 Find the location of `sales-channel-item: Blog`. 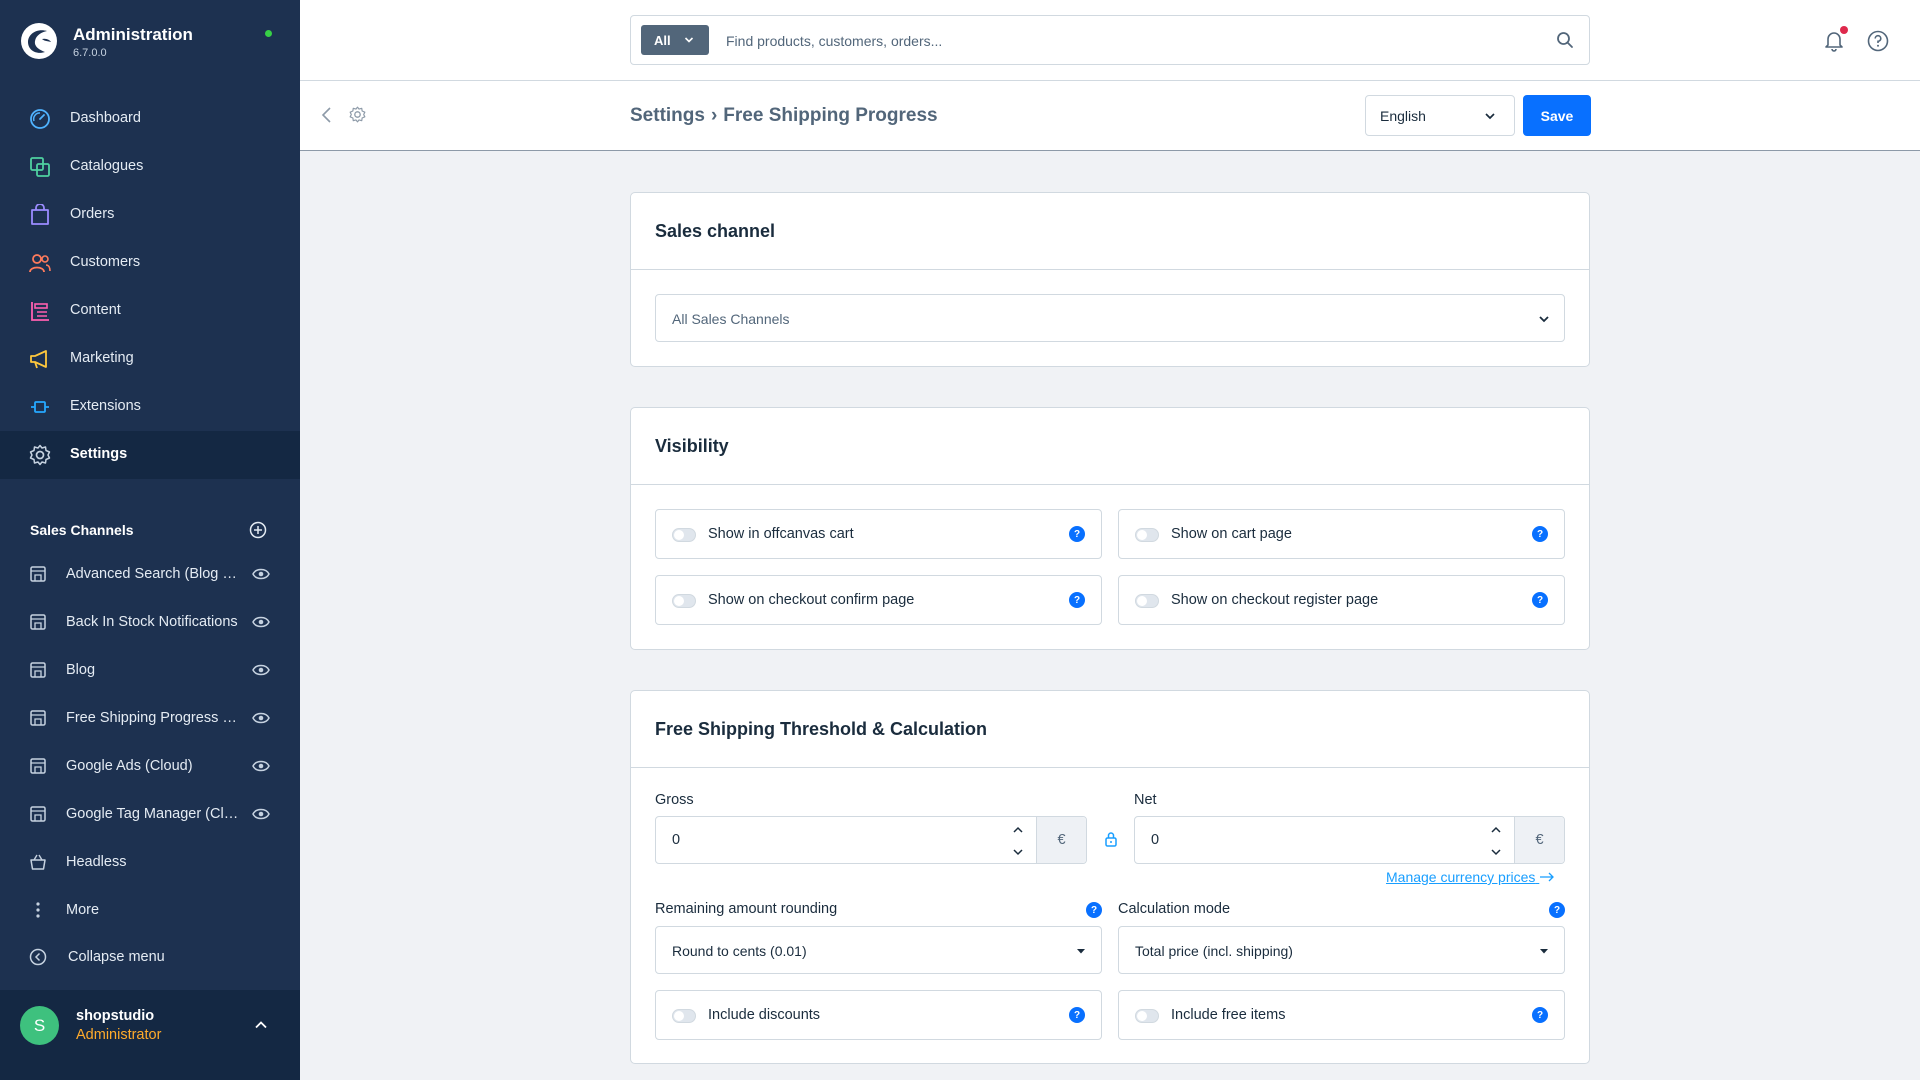

sales-channel-item: Blog is located at coordinates (150, 671).